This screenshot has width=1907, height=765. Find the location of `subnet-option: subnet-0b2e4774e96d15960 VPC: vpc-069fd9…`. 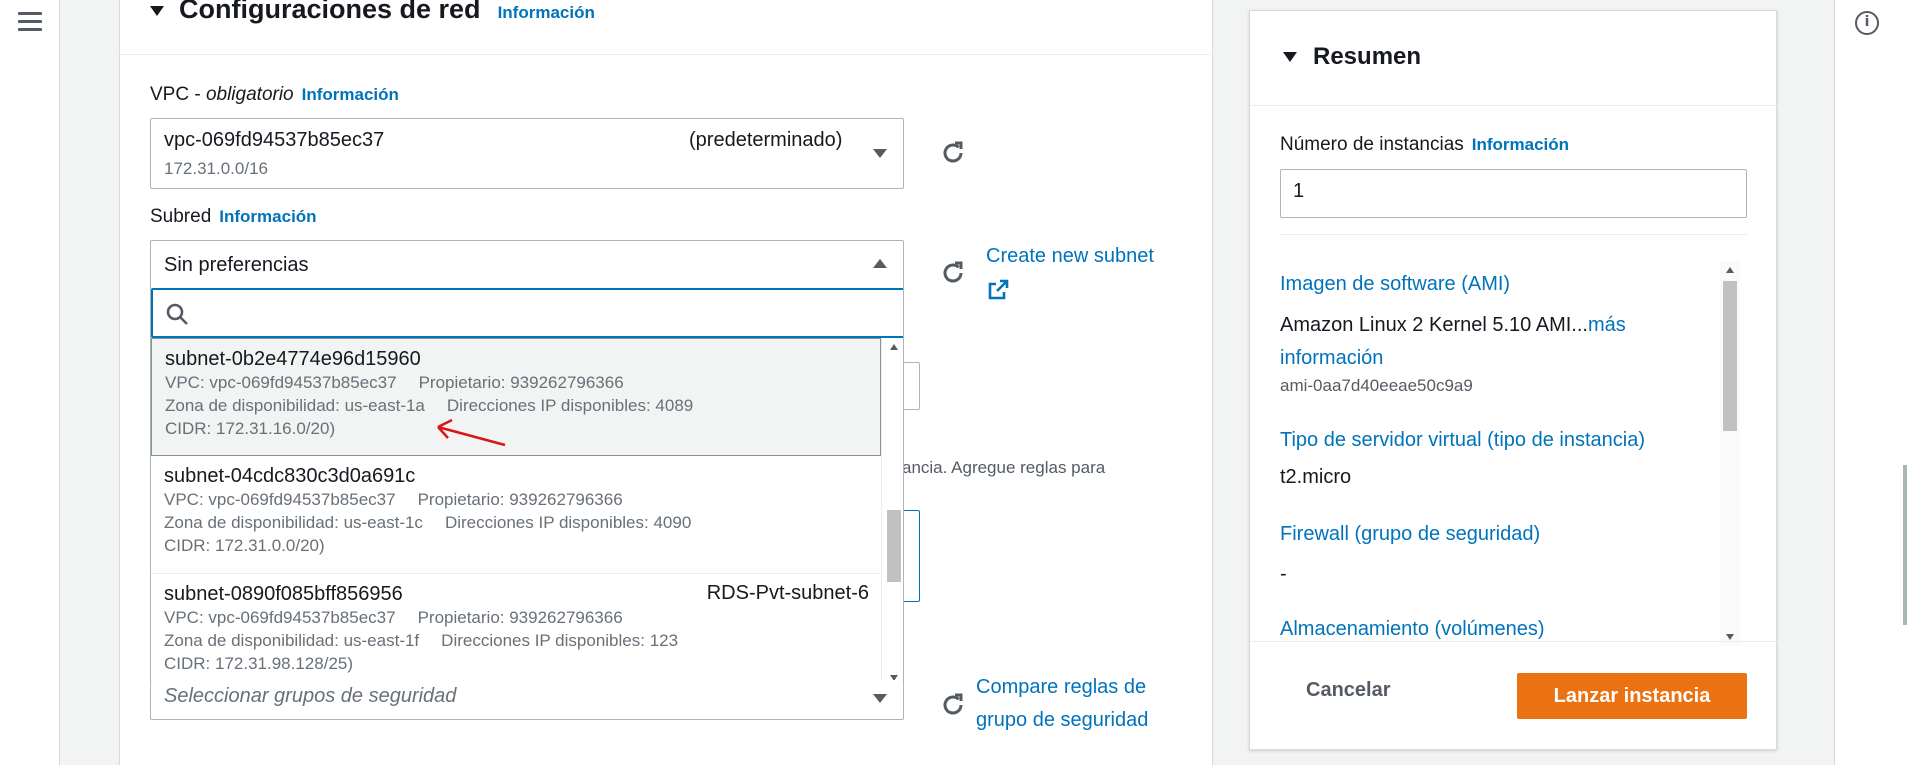

subnet-option: subnet-0b2e4774e96d15960 VPC: vpc-069fd9… is located at coordinates (516, 397).